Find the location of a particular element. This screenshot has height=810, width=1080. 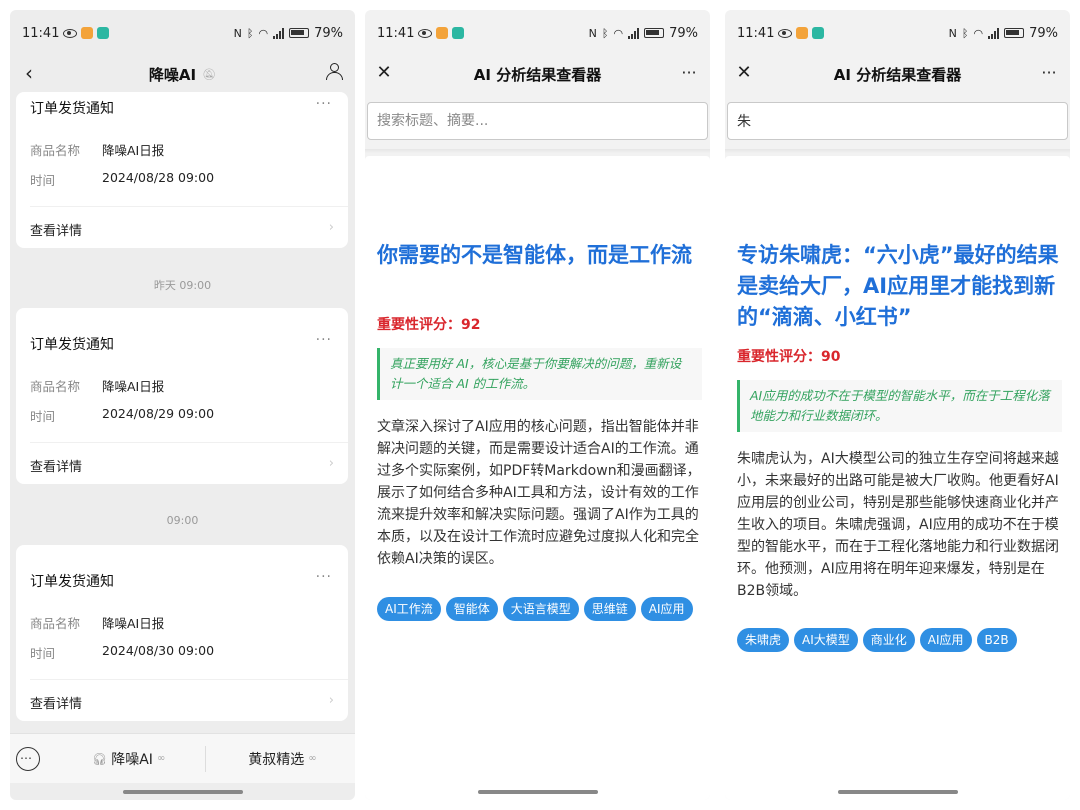

tag: 思维链 is located at coordinates (609, 609).